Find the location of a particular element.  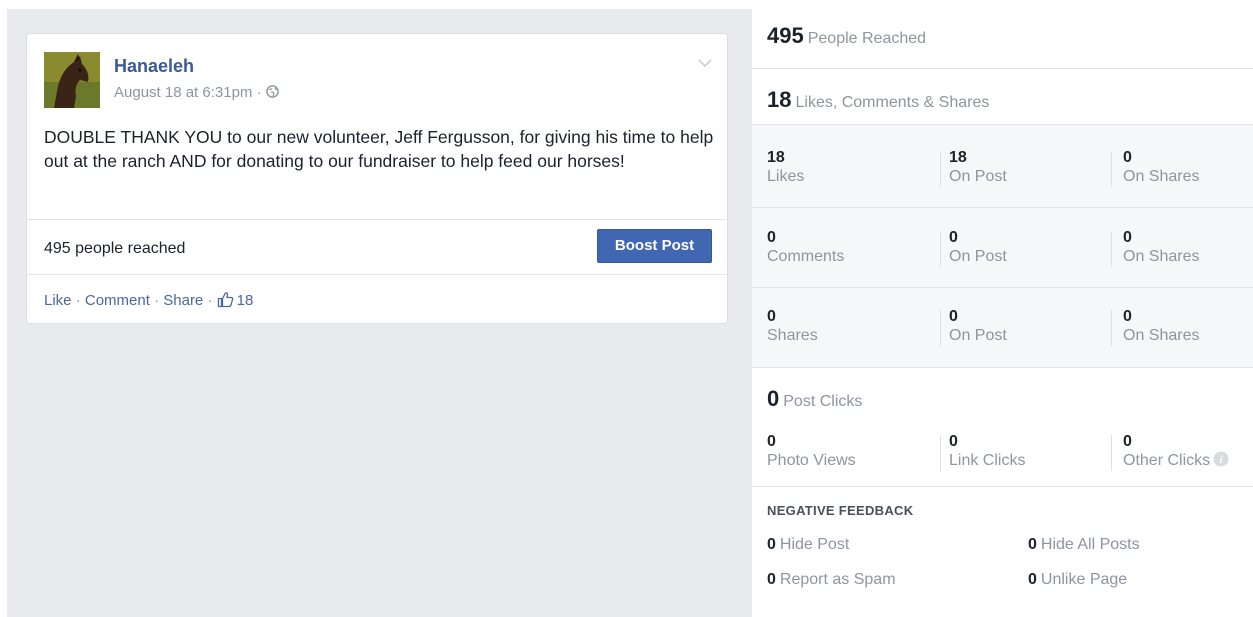

likes-total-cell: 18 Likes is located at coordinates (785, 168).